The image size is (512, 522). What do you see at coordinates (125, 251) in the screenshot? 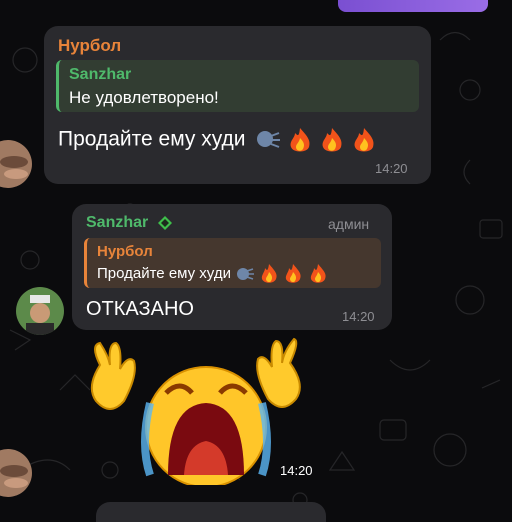
I see `reply-sender-name: Нурбол` at bounding box center [125, 251].